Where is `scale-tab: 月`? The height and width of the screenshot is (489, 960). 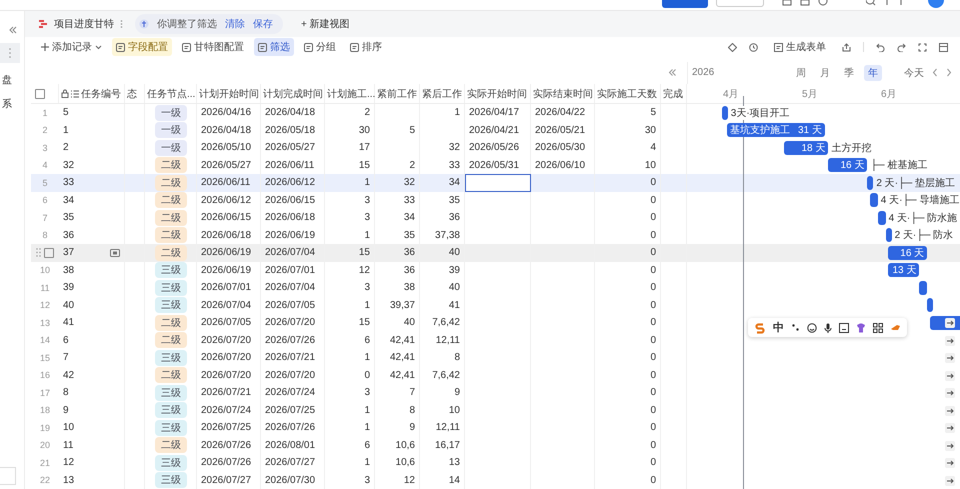
scale-tab: 月 is located at coordinates (825, 72).